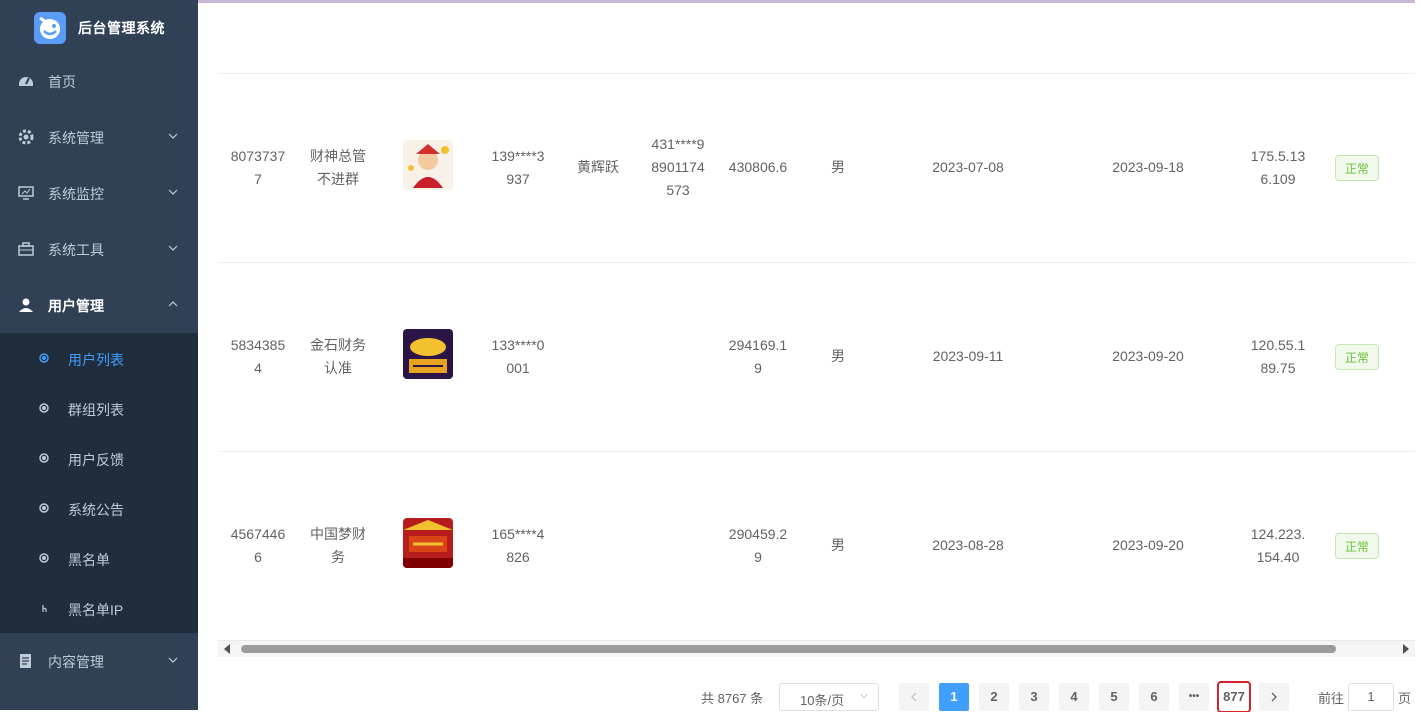  I want to click on goto-page-input: 1, so click(1371, 697).